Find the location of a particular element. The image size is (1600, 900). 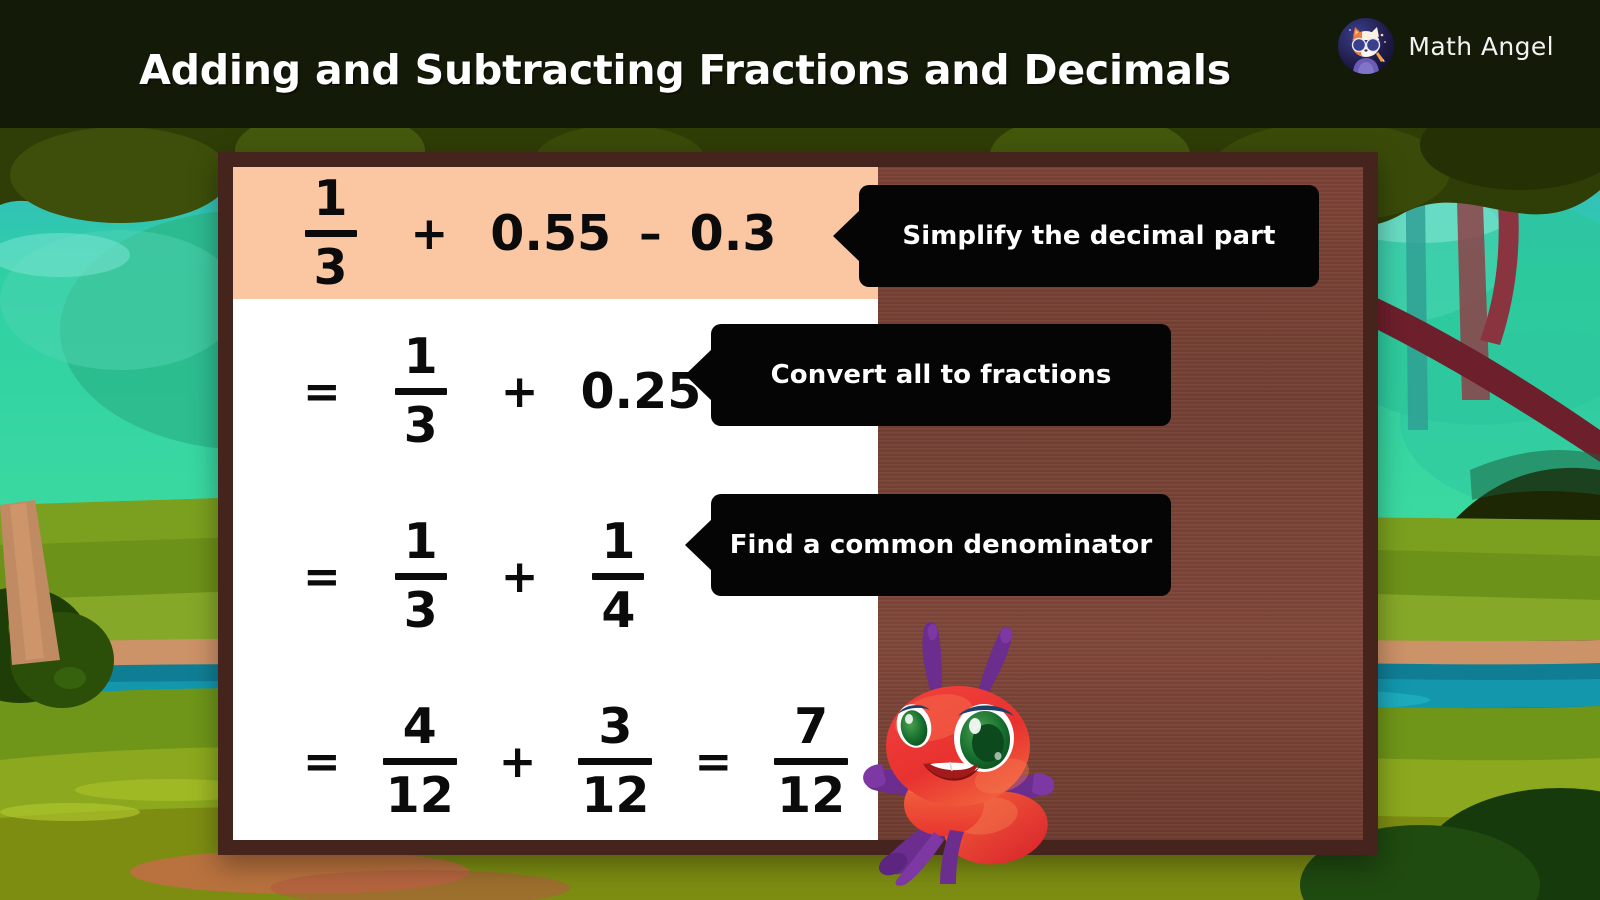

numerator: 3 is located at coordinates (615, 727).